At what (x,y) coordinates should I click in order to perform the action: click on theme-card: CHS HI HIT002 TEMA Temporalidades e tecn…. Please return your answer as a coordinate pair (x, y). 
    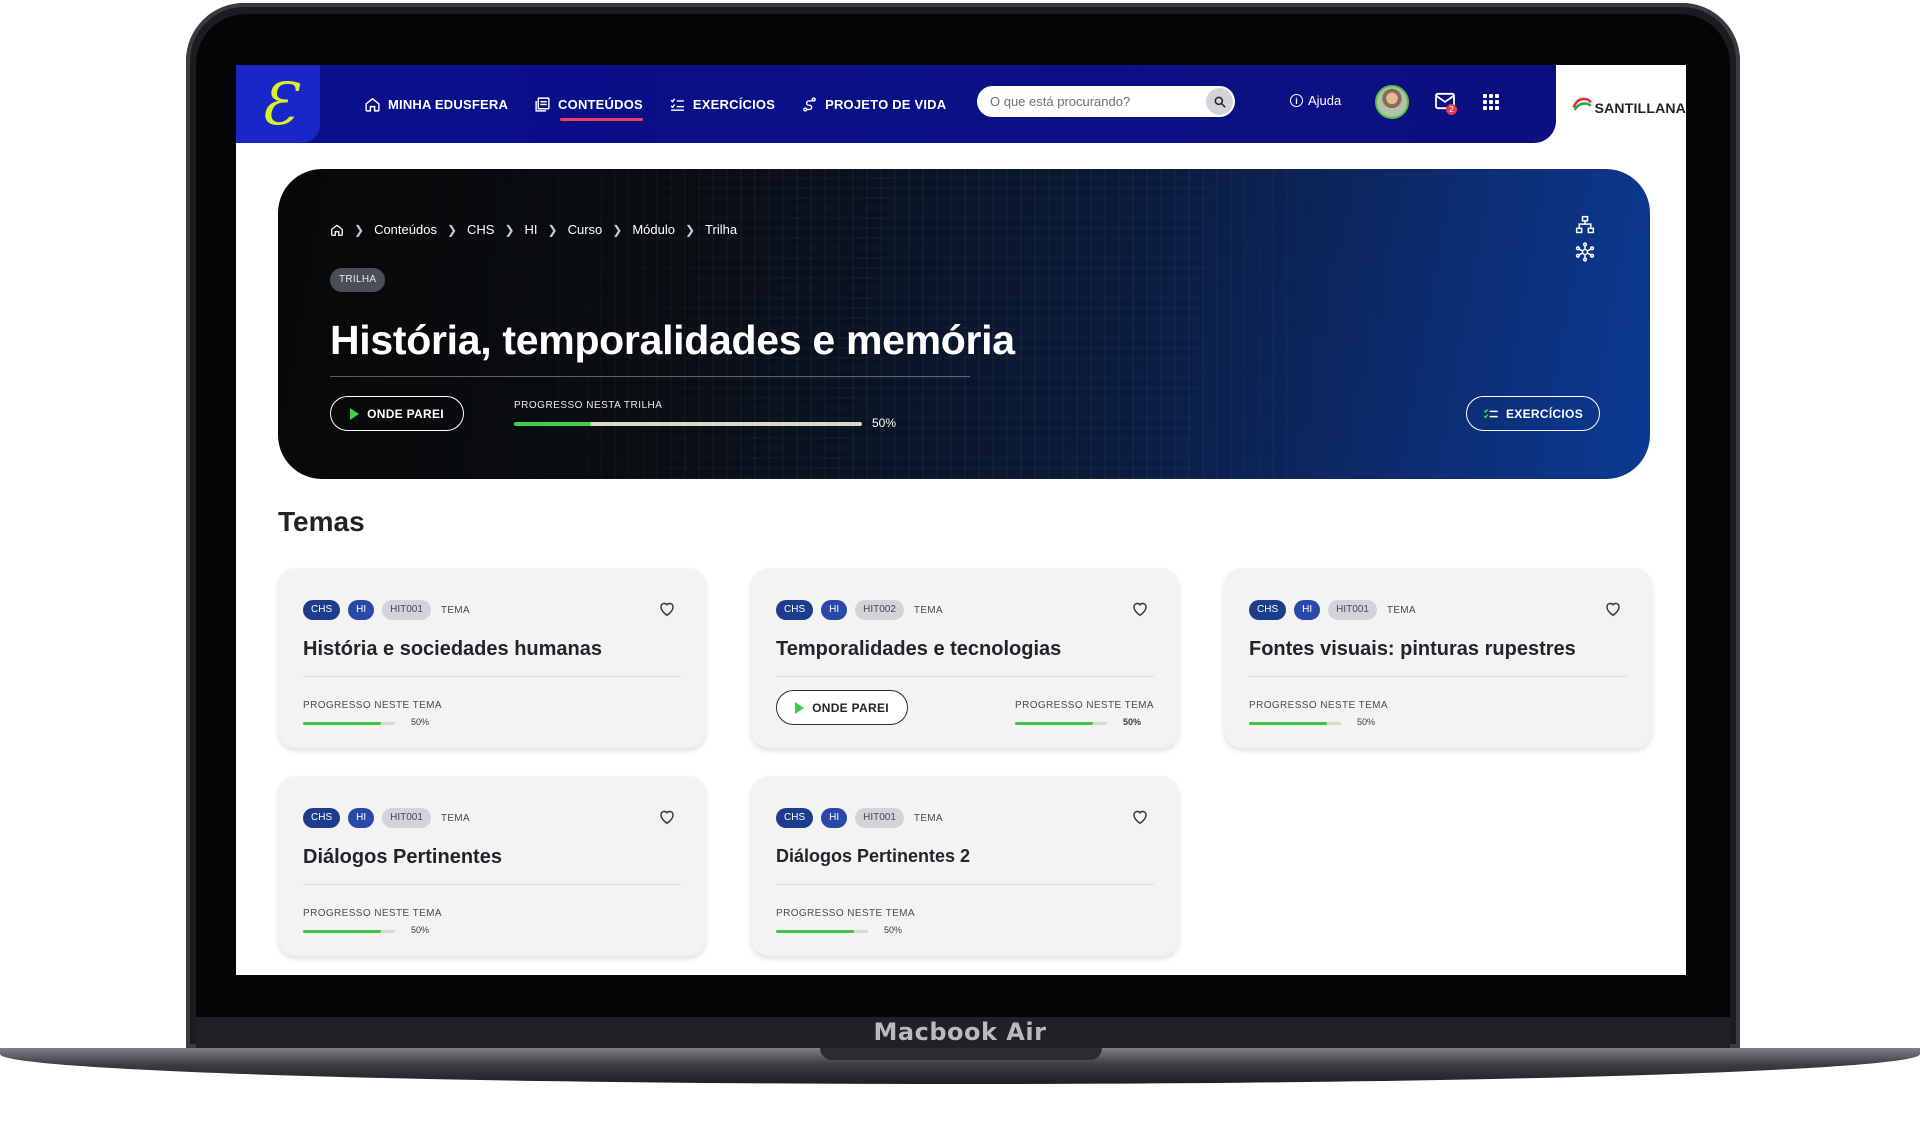
    Looking at the image, I should click on (965, 658).